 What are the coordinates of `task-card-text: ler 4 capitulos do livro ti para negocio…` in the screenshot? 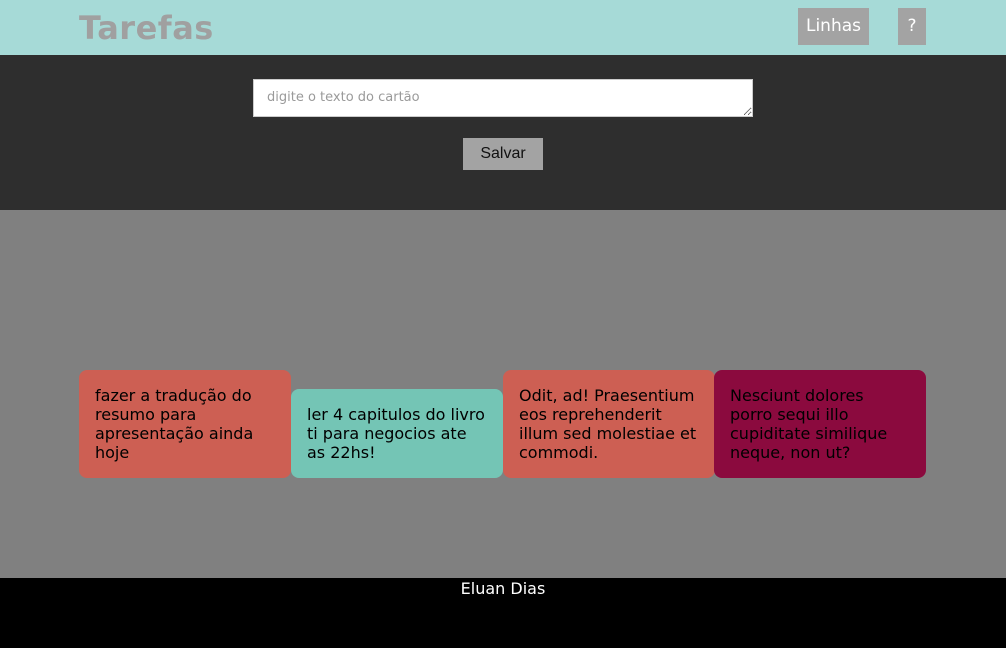 It's located at (396, 433).